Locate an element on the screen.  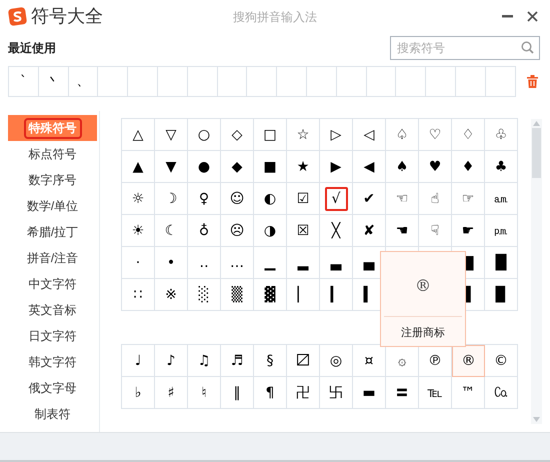
symbol-cell: ® is located at coordinates (468, 361).